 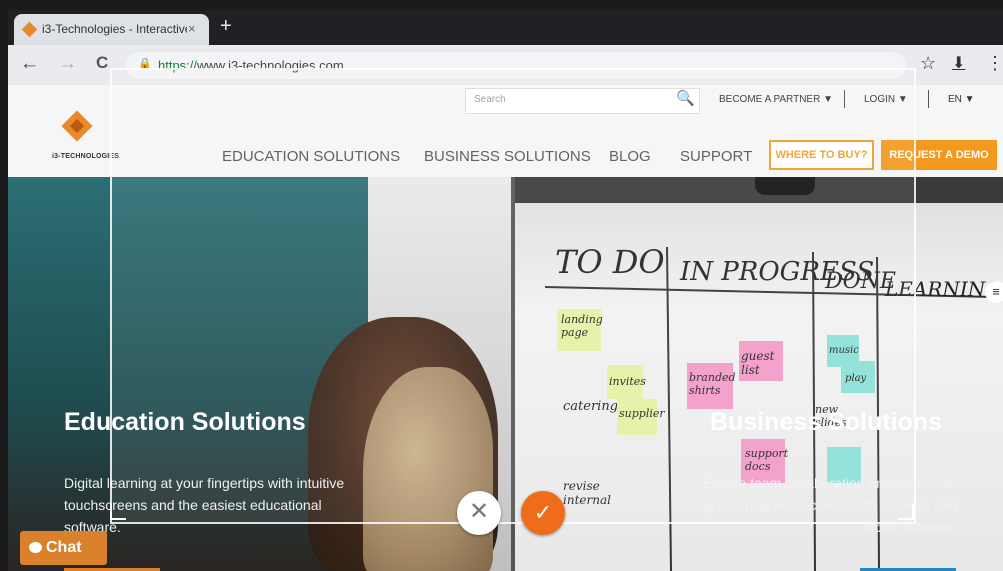 What do you see at coordinates (830, 483) in the screenshot?
I see `business-desc-line: Enable team collaboration anywhere with` at bounding box center [830, 483].